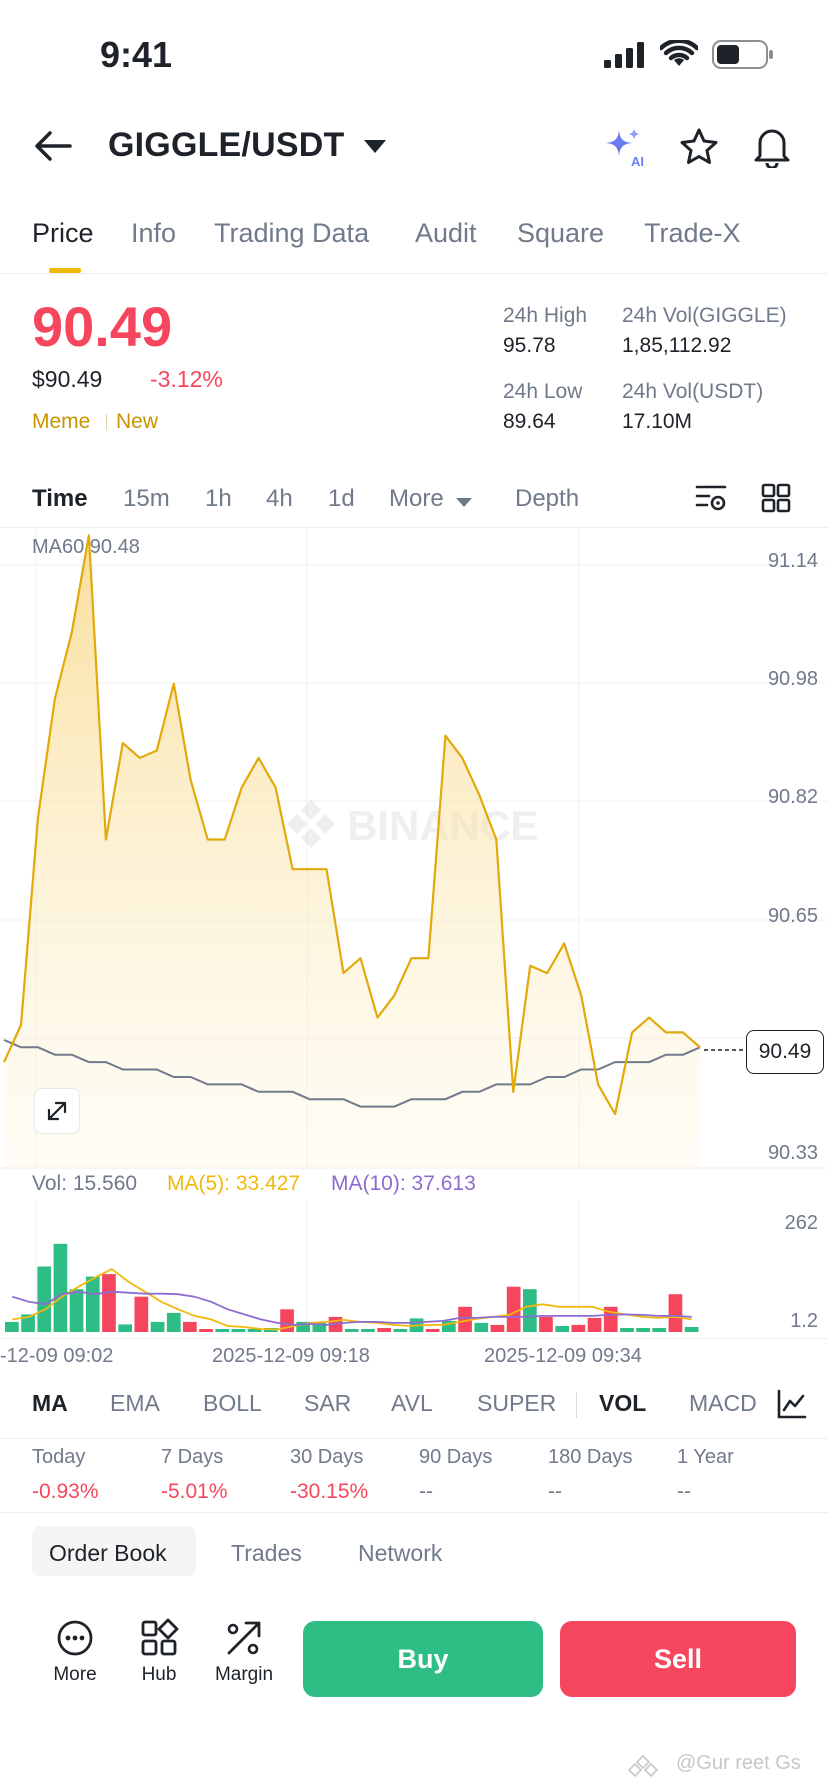 This screenshot has width=828, height=1792. Describe the element at coordinates (266, 1553) in the screenshot. I see `sub-tab-trades: Trades` at that location.